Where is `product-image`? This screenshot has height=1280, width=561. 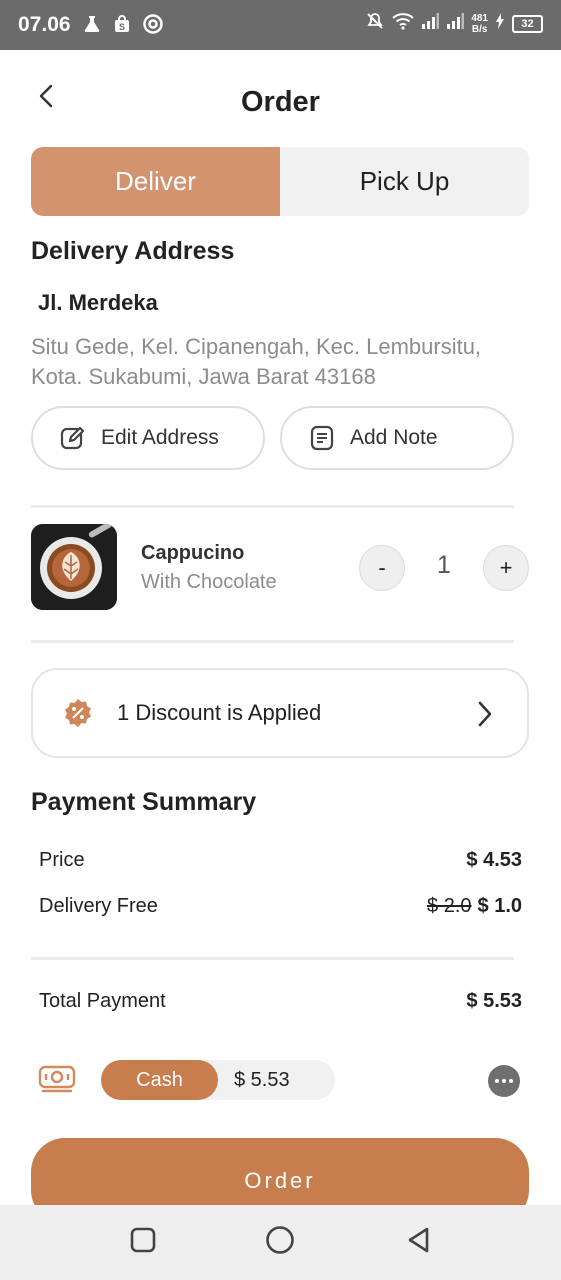
product-image is located at coordinates (74, 567).